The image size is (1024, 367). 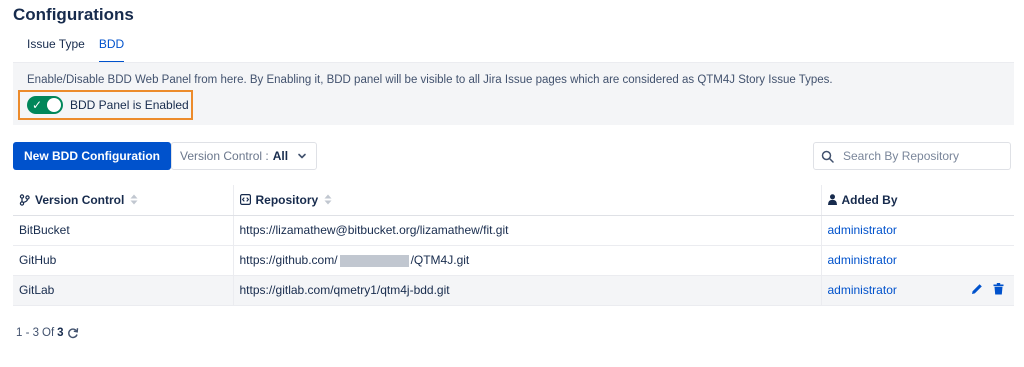 I want to click on column-header-version-control-label: Version Control, so click(x=80, y=199).